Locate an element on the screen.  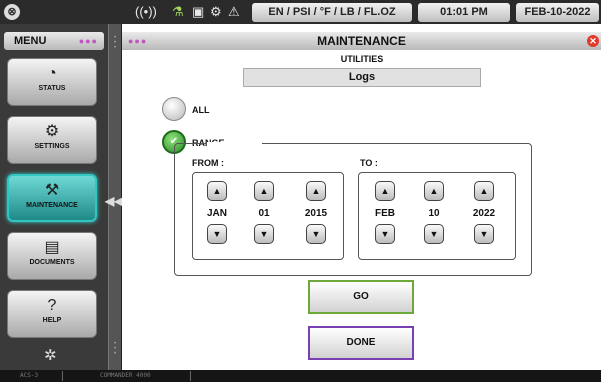
panel-splitter: • • • ◀◀ • • • is located at coordinates (114, 197).